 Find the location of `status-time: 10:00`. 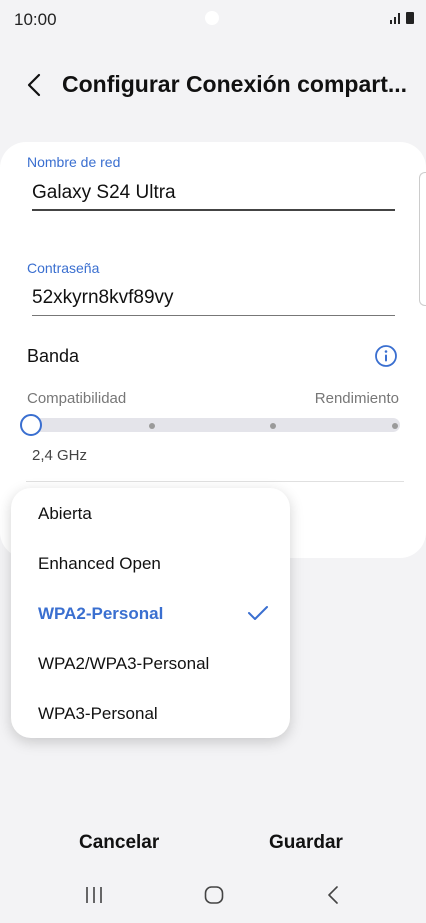

status-time: 10:00 is located at coordinates (35, 19).